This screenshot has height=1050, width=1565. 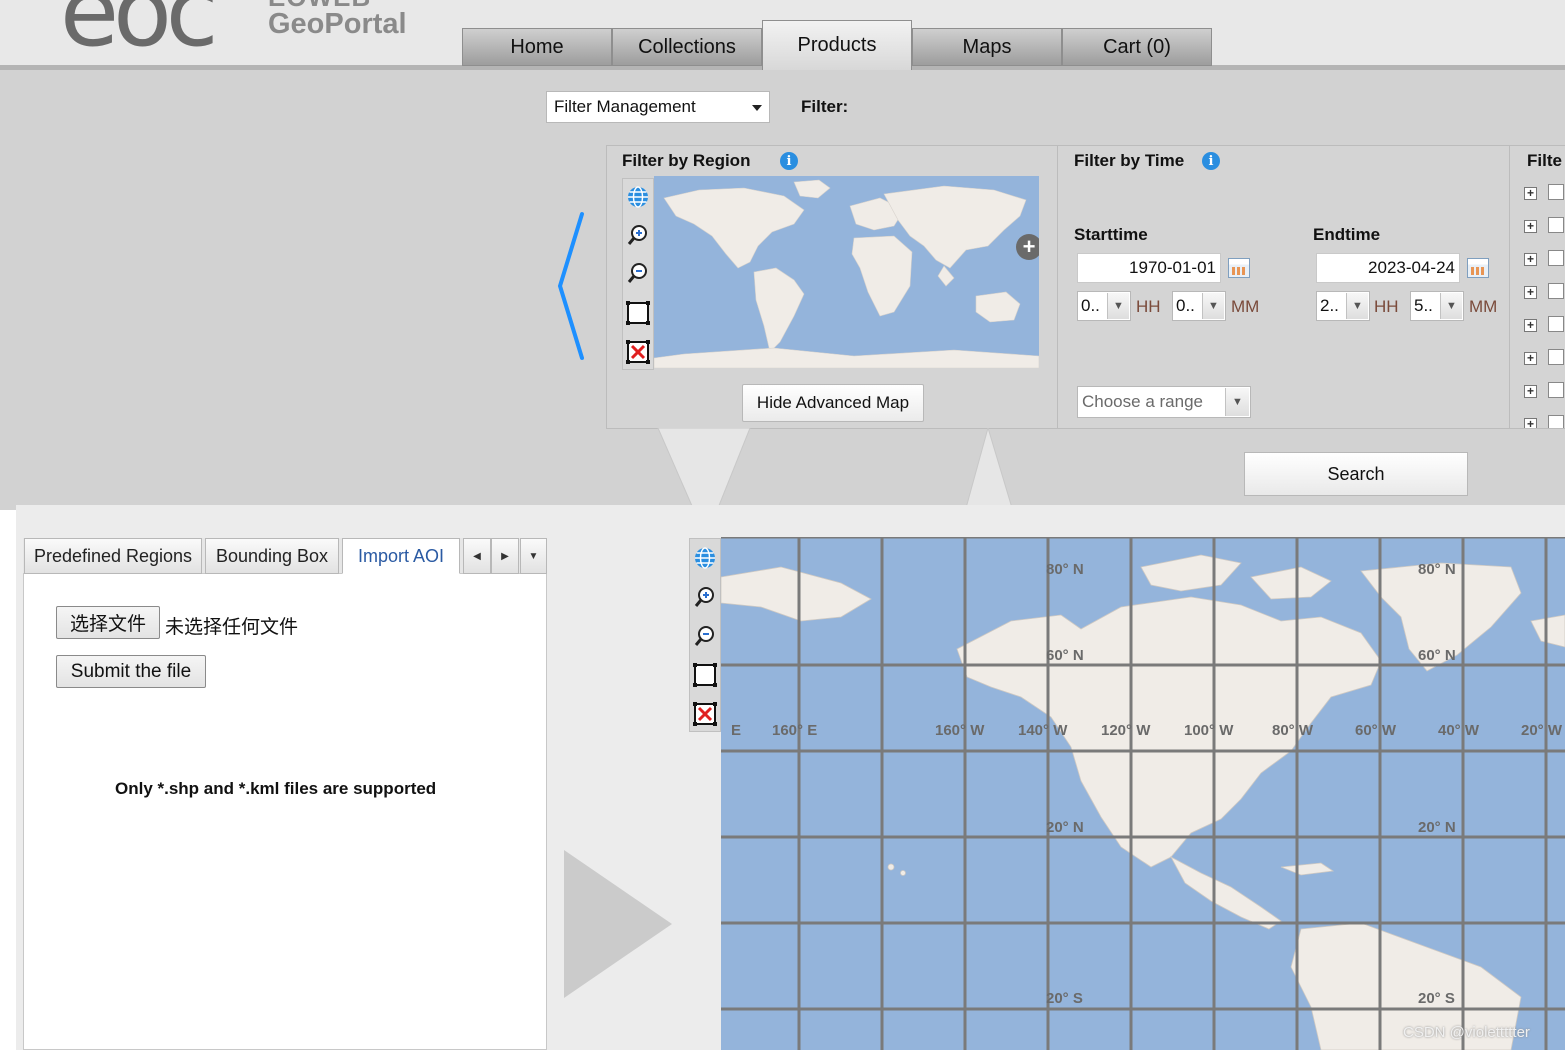 What do you see at coordinates (1027, 247) in the screenshot?
I see `expand-map-icon: +` at bounding box center [1027, 247].